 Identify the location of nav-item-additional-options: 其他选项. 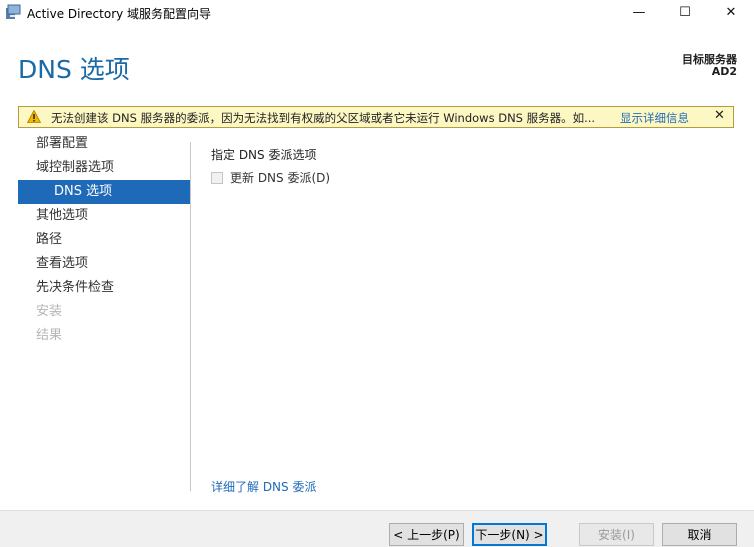
(104, 216).